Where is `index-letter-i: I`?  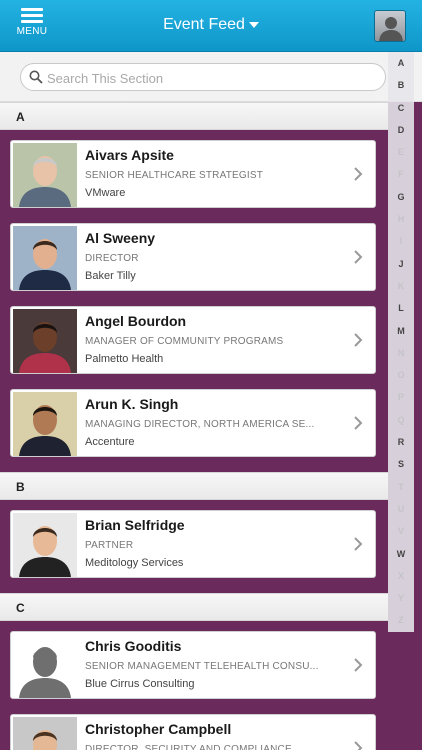 index-letter-i: I is located at coordinates (401, 241).